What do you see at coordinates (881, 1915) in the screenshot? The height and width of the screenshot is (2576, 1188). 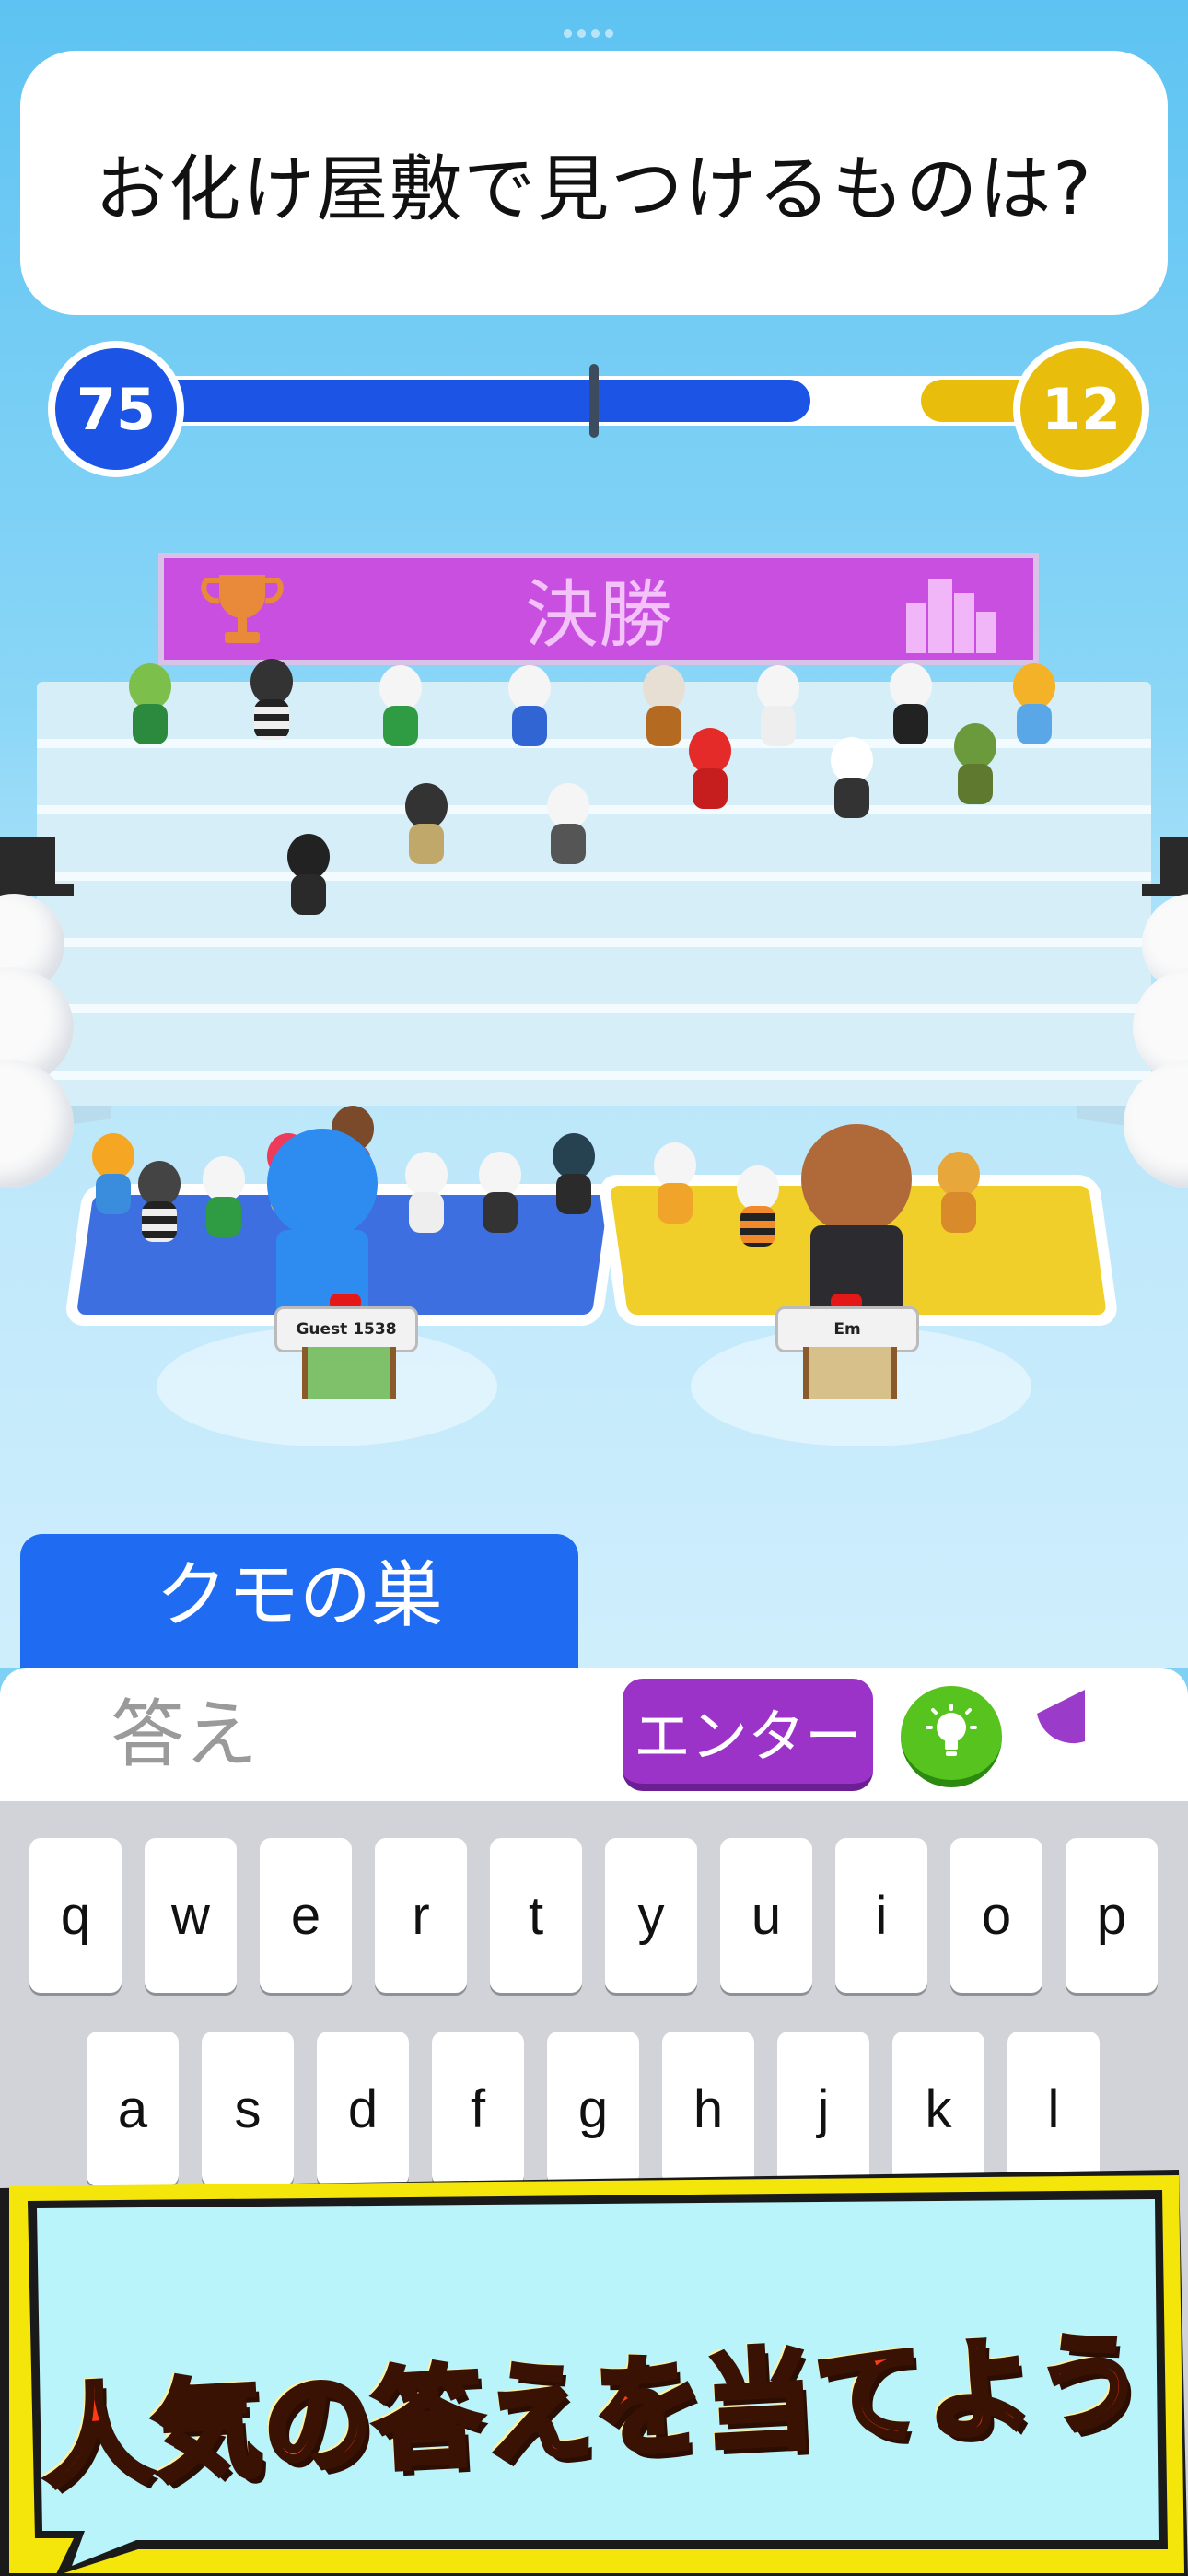 I see `key-i: i` at bounding box center [881, 1915].